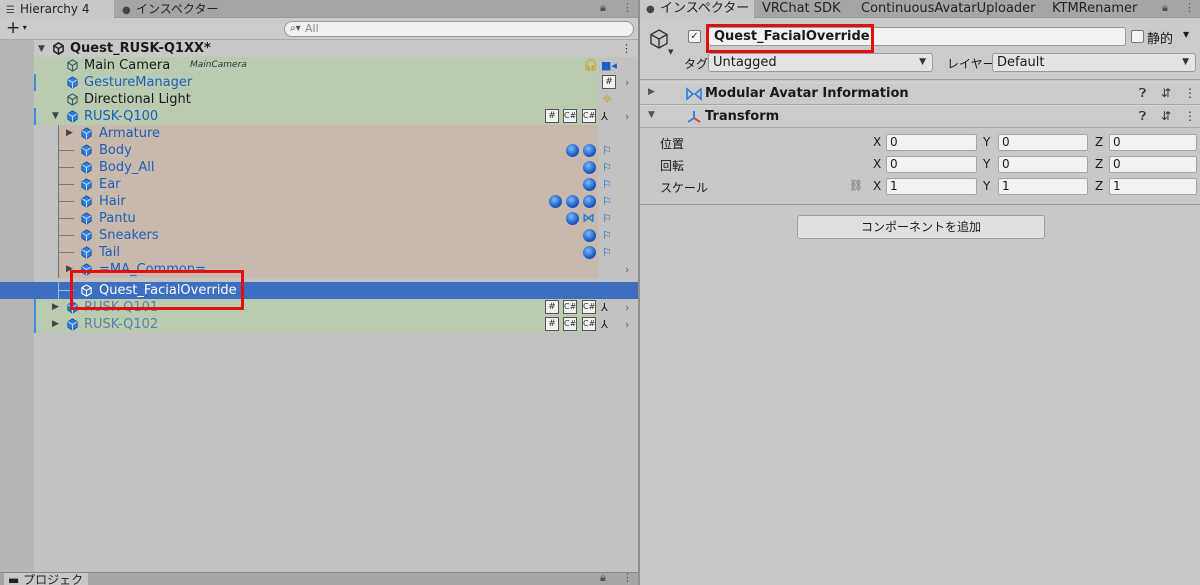 This screenshot has height=585, width=1200. What do you see at coordinates (1043, 164) in the screenshot?
I see `rotation-y-field: 0` at bounding box center [1043, 164].